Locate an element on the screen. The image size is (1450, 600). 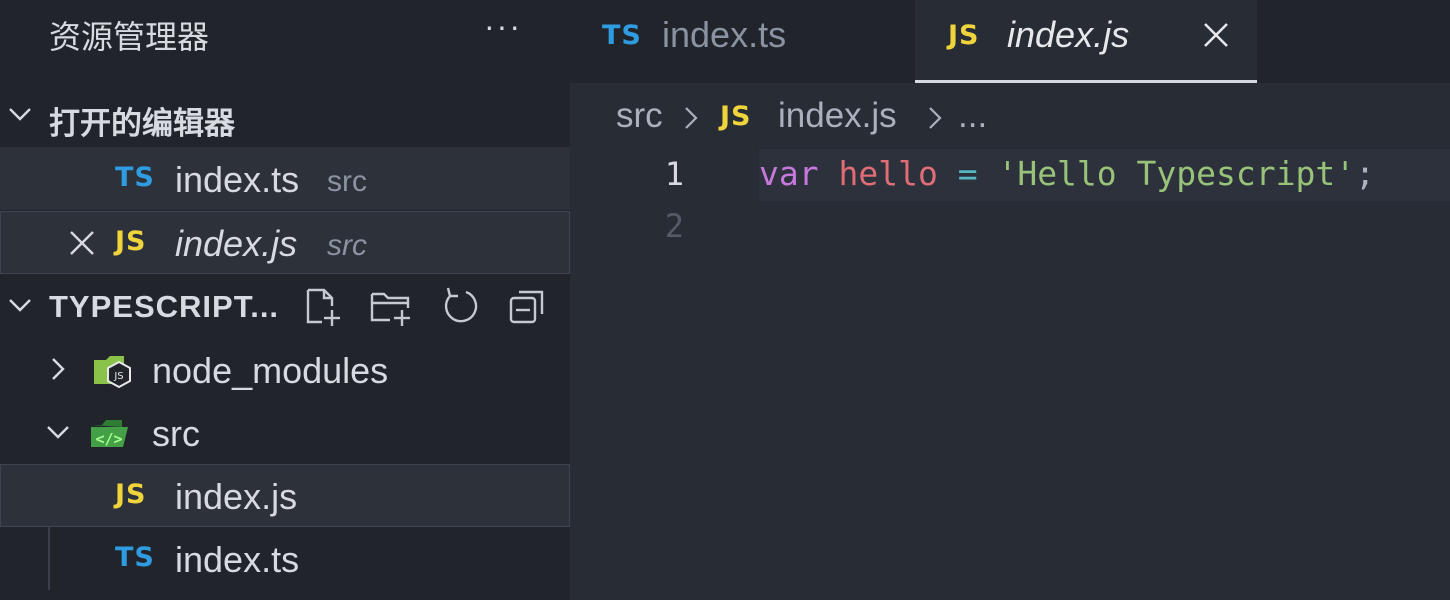
open-editor-item-index-ts: TS index.ts src is located at coordinates (285, 178).